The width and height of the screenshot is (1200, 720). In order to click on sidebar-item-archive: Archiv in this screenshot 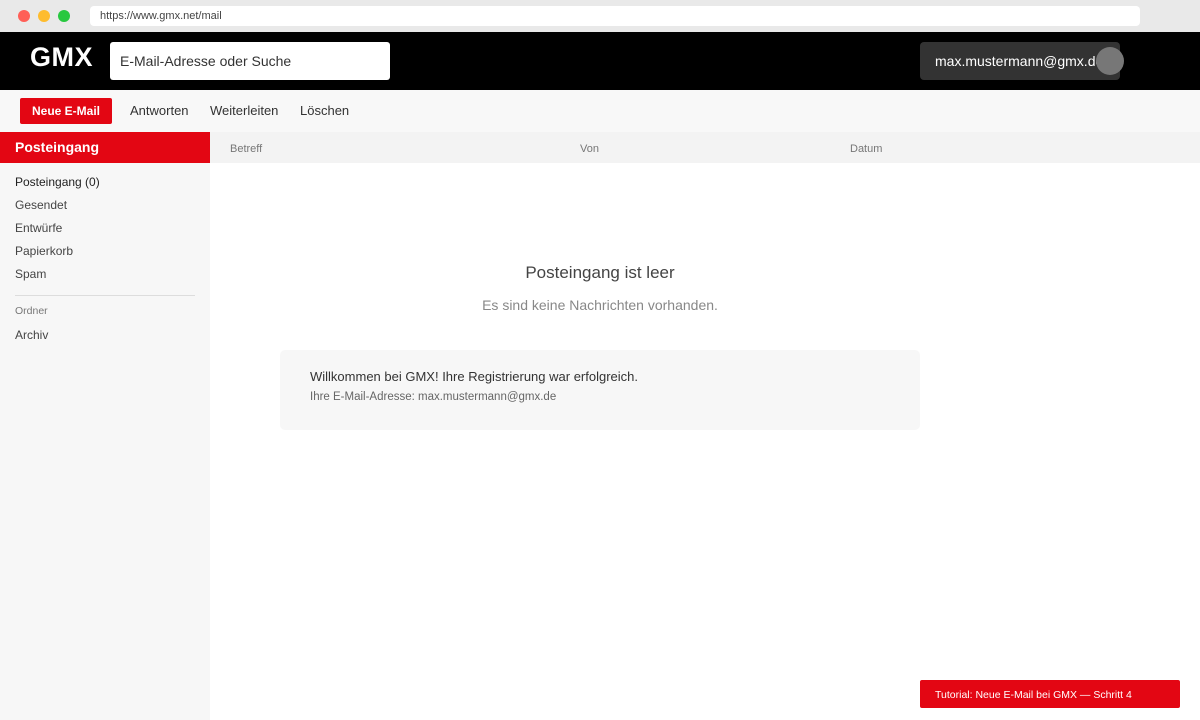, I will do `click(31, 335)`.